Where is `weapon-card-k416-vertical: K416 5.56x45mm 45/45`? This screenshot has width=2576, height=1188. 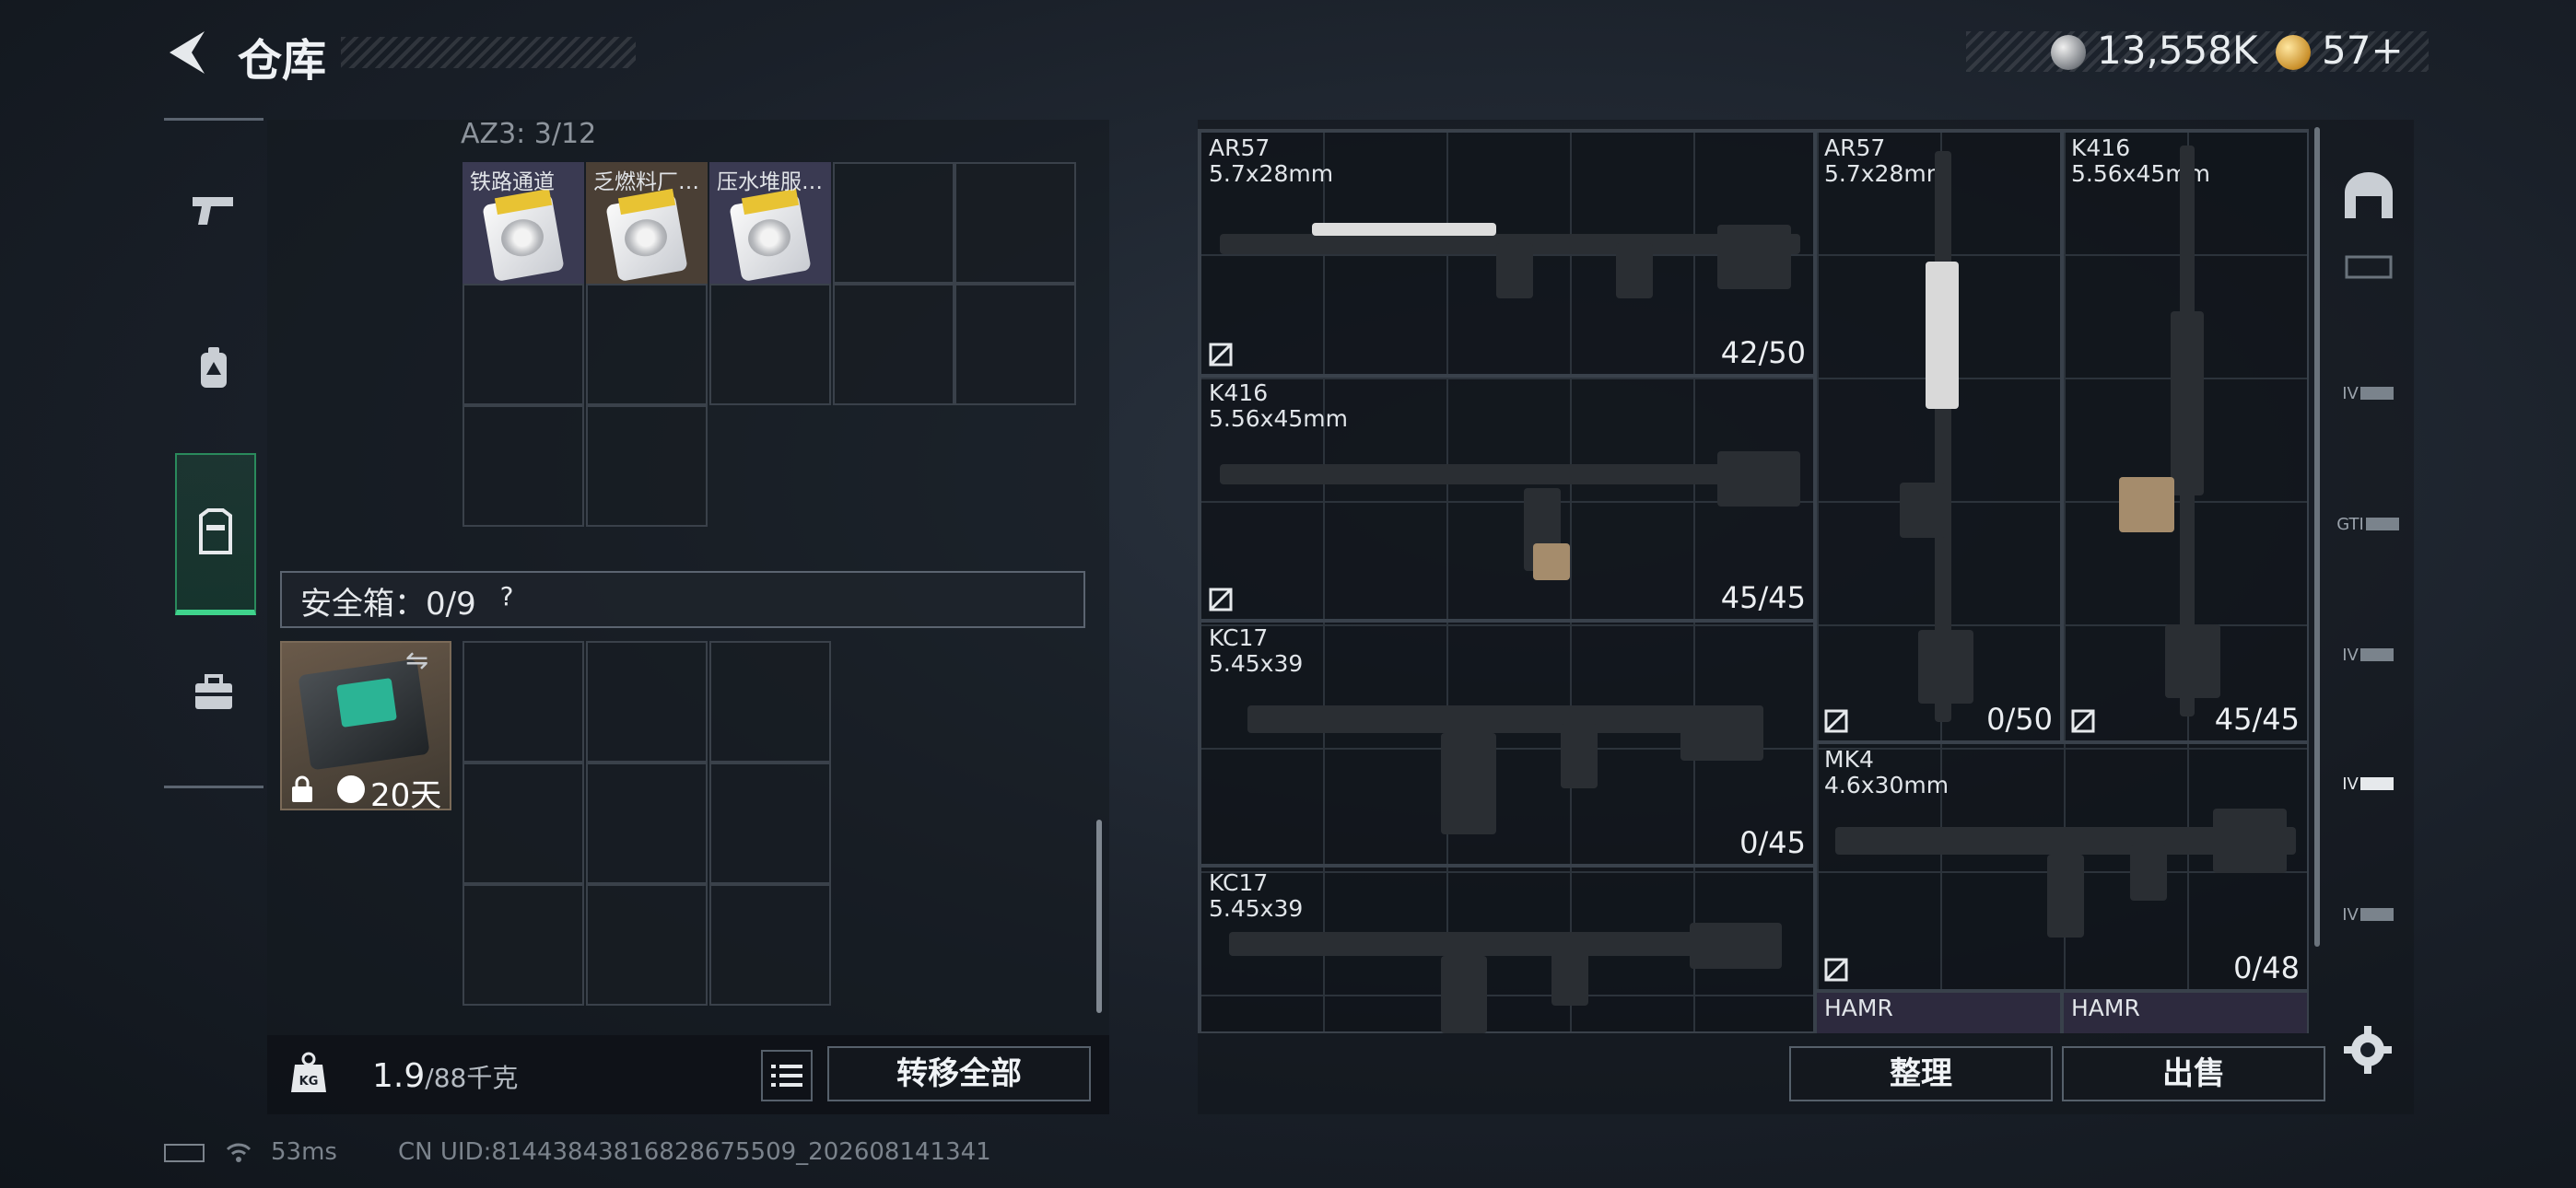 weapon-card-k416-vertical: K416 5.56x45mm 45/45 is located at coordinates (2185, 436).